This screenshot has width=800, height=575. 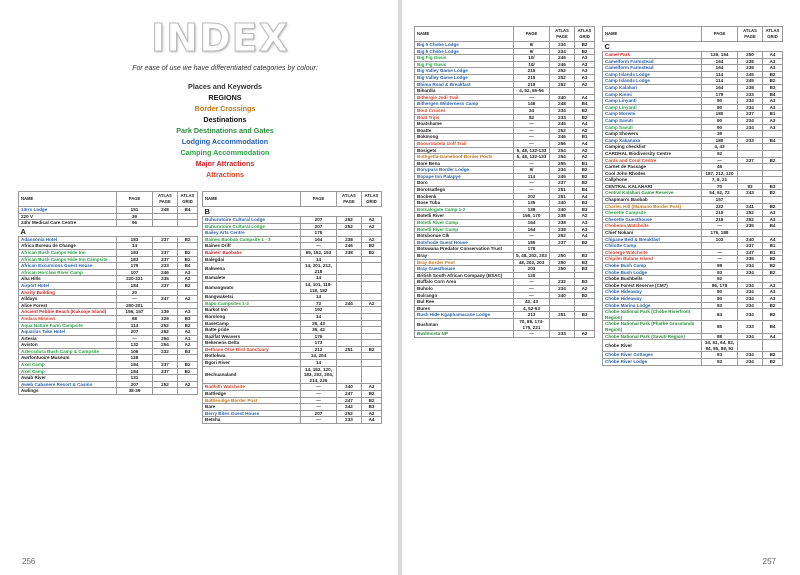 I want to click on index-row: 13rrs Lodge 151 248 B4, so click(x=108, y=210).